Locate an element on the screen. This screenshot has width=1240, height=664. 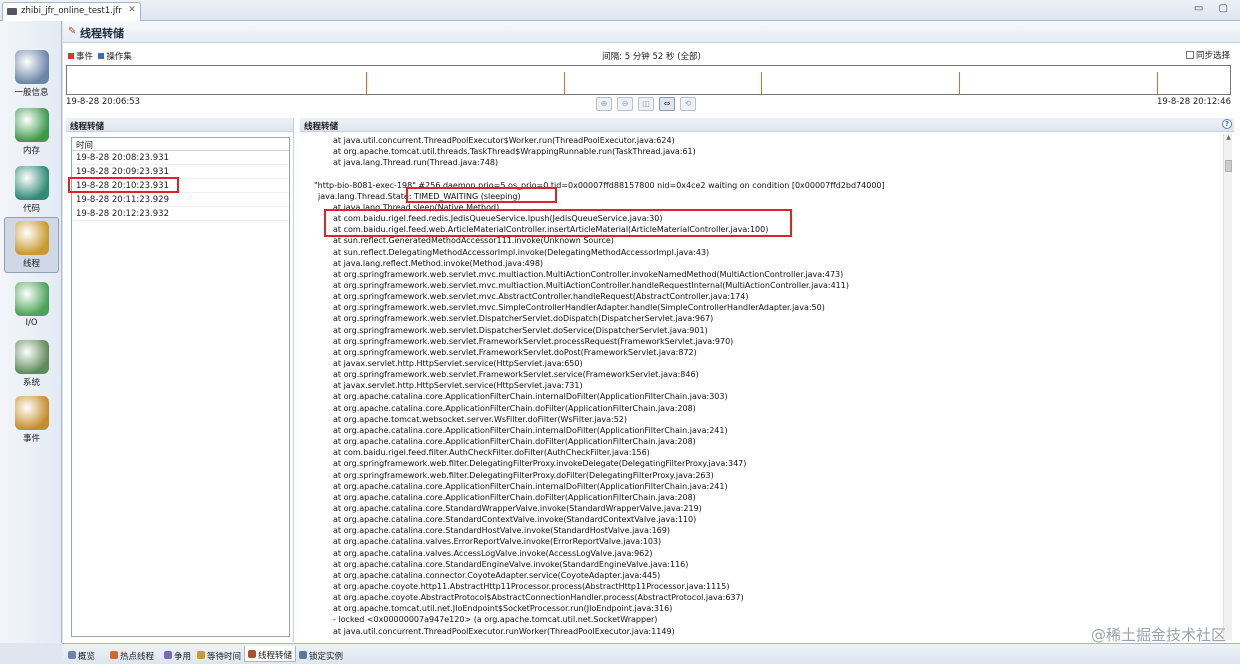
editor-tab-bar: zhibi_jfr_online_test1.jfr ✕ ▭ ▢ is located at coordinates (620, 10).